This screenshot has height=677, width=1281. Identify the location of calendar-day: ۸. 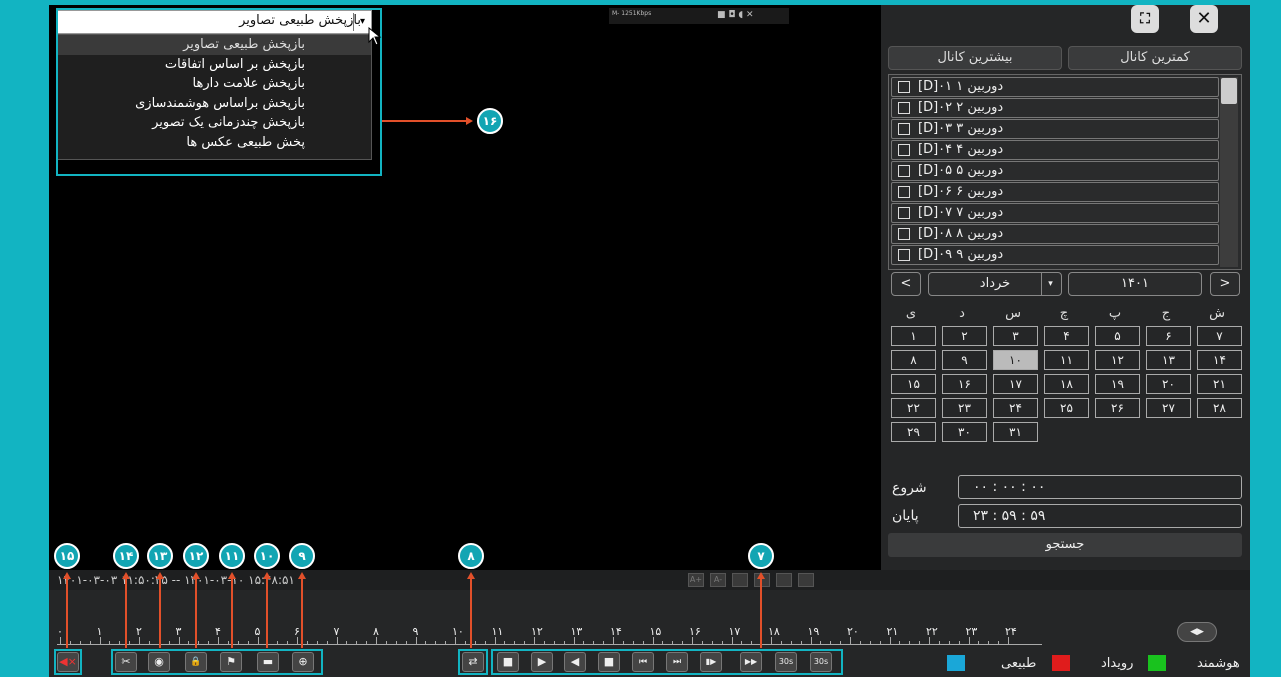
(913, 360).